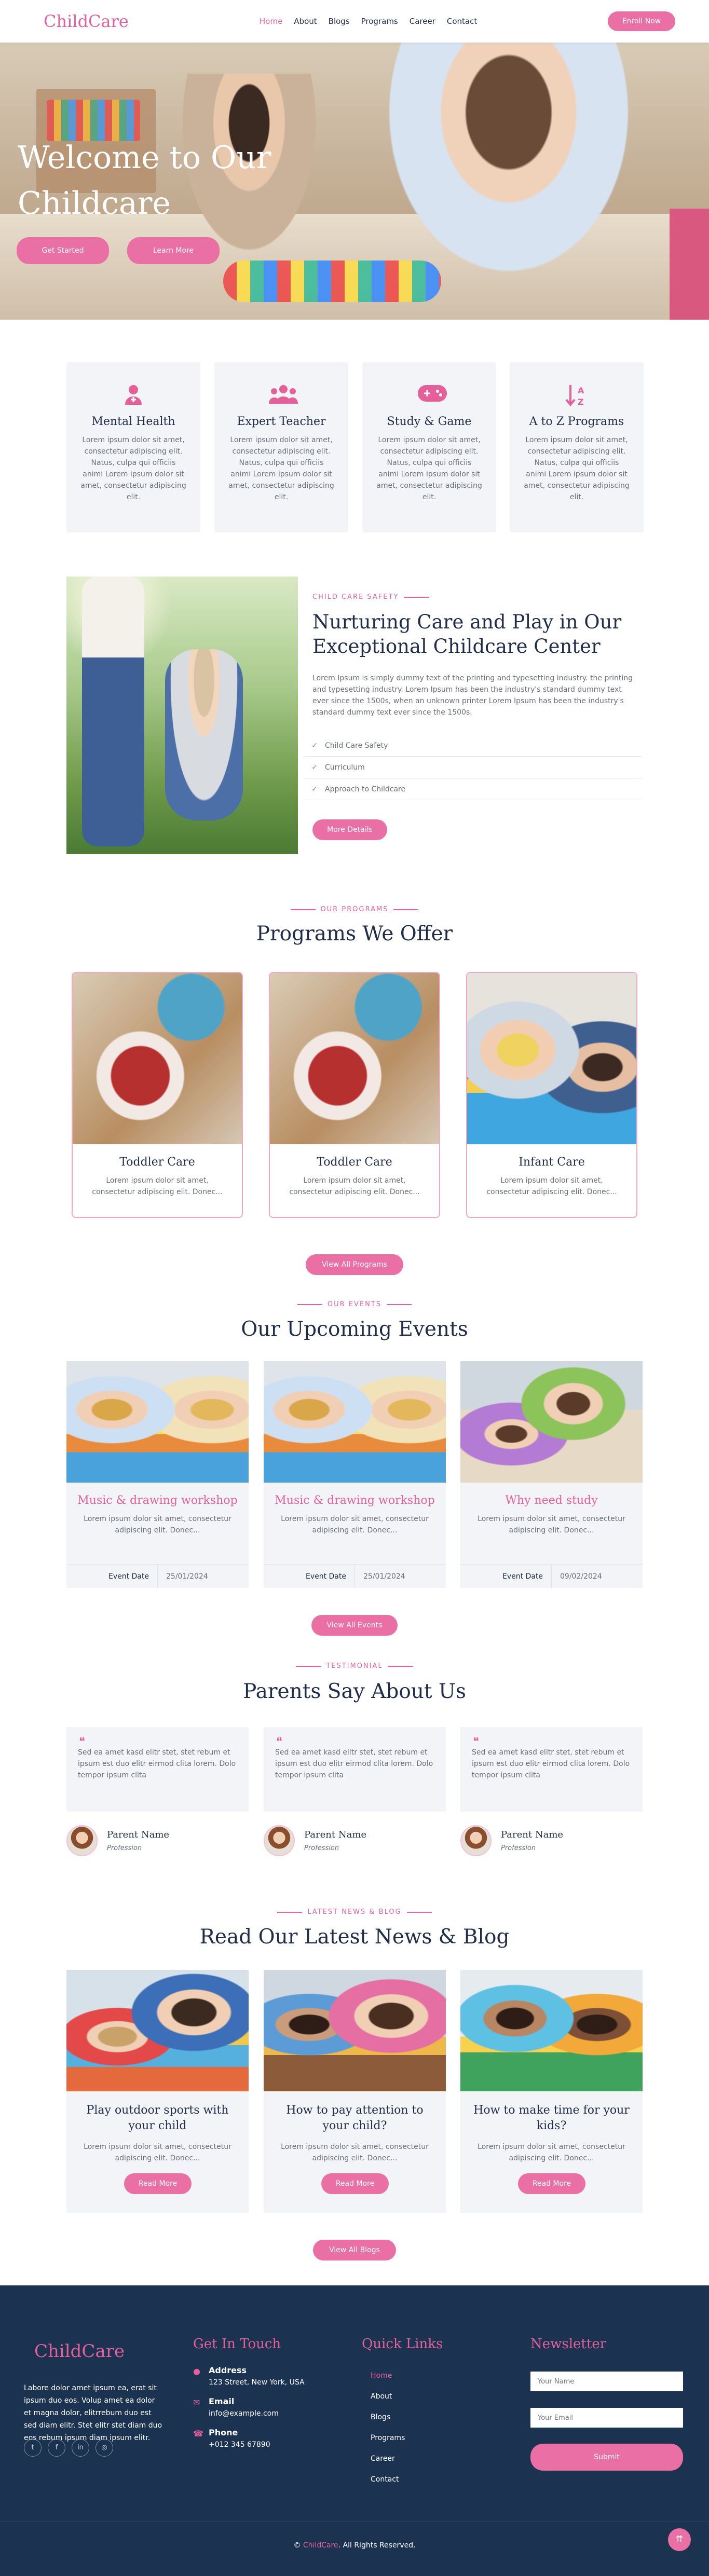  Describe the element at coordinates (354, 1666) in the screenshot. I see `testimonial-tag-text: TESTIMONIAL` at that location.